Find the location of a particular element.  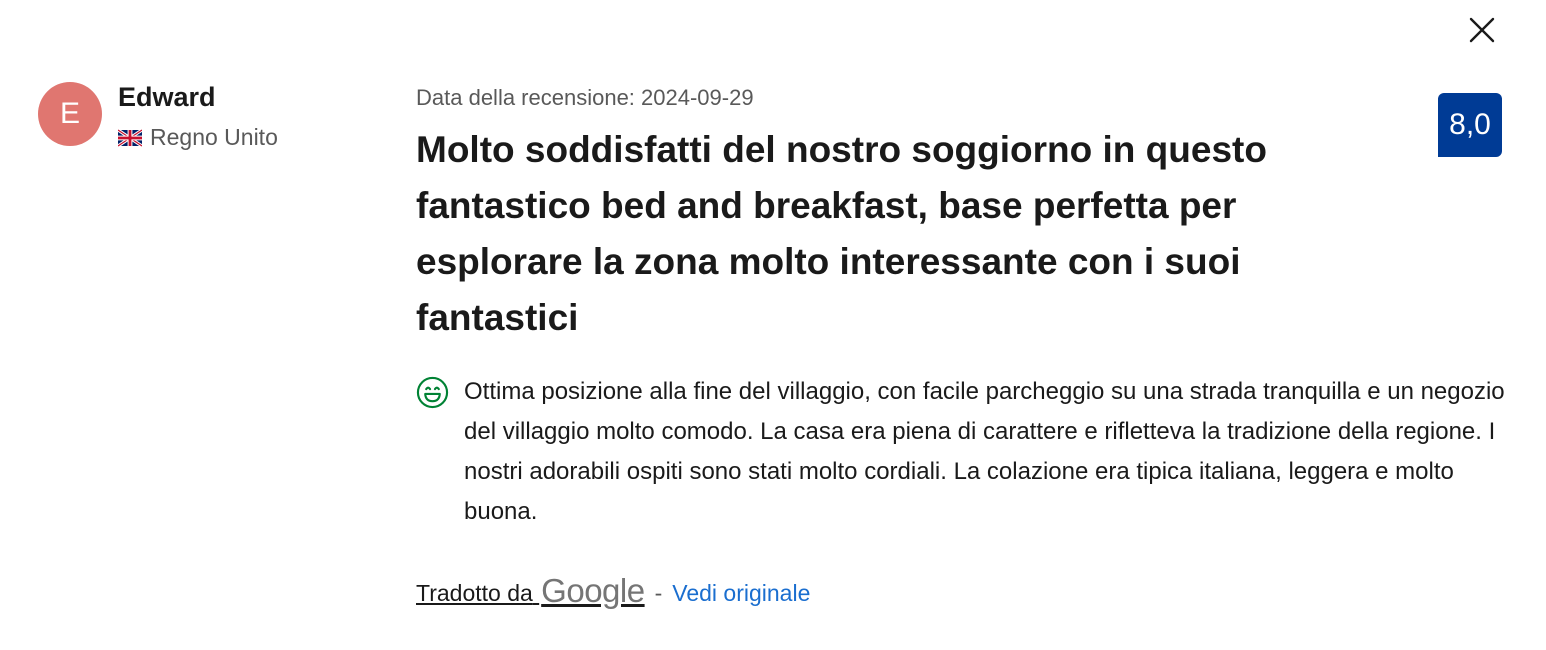

smiley-icon is located at coordinates (432, 392).